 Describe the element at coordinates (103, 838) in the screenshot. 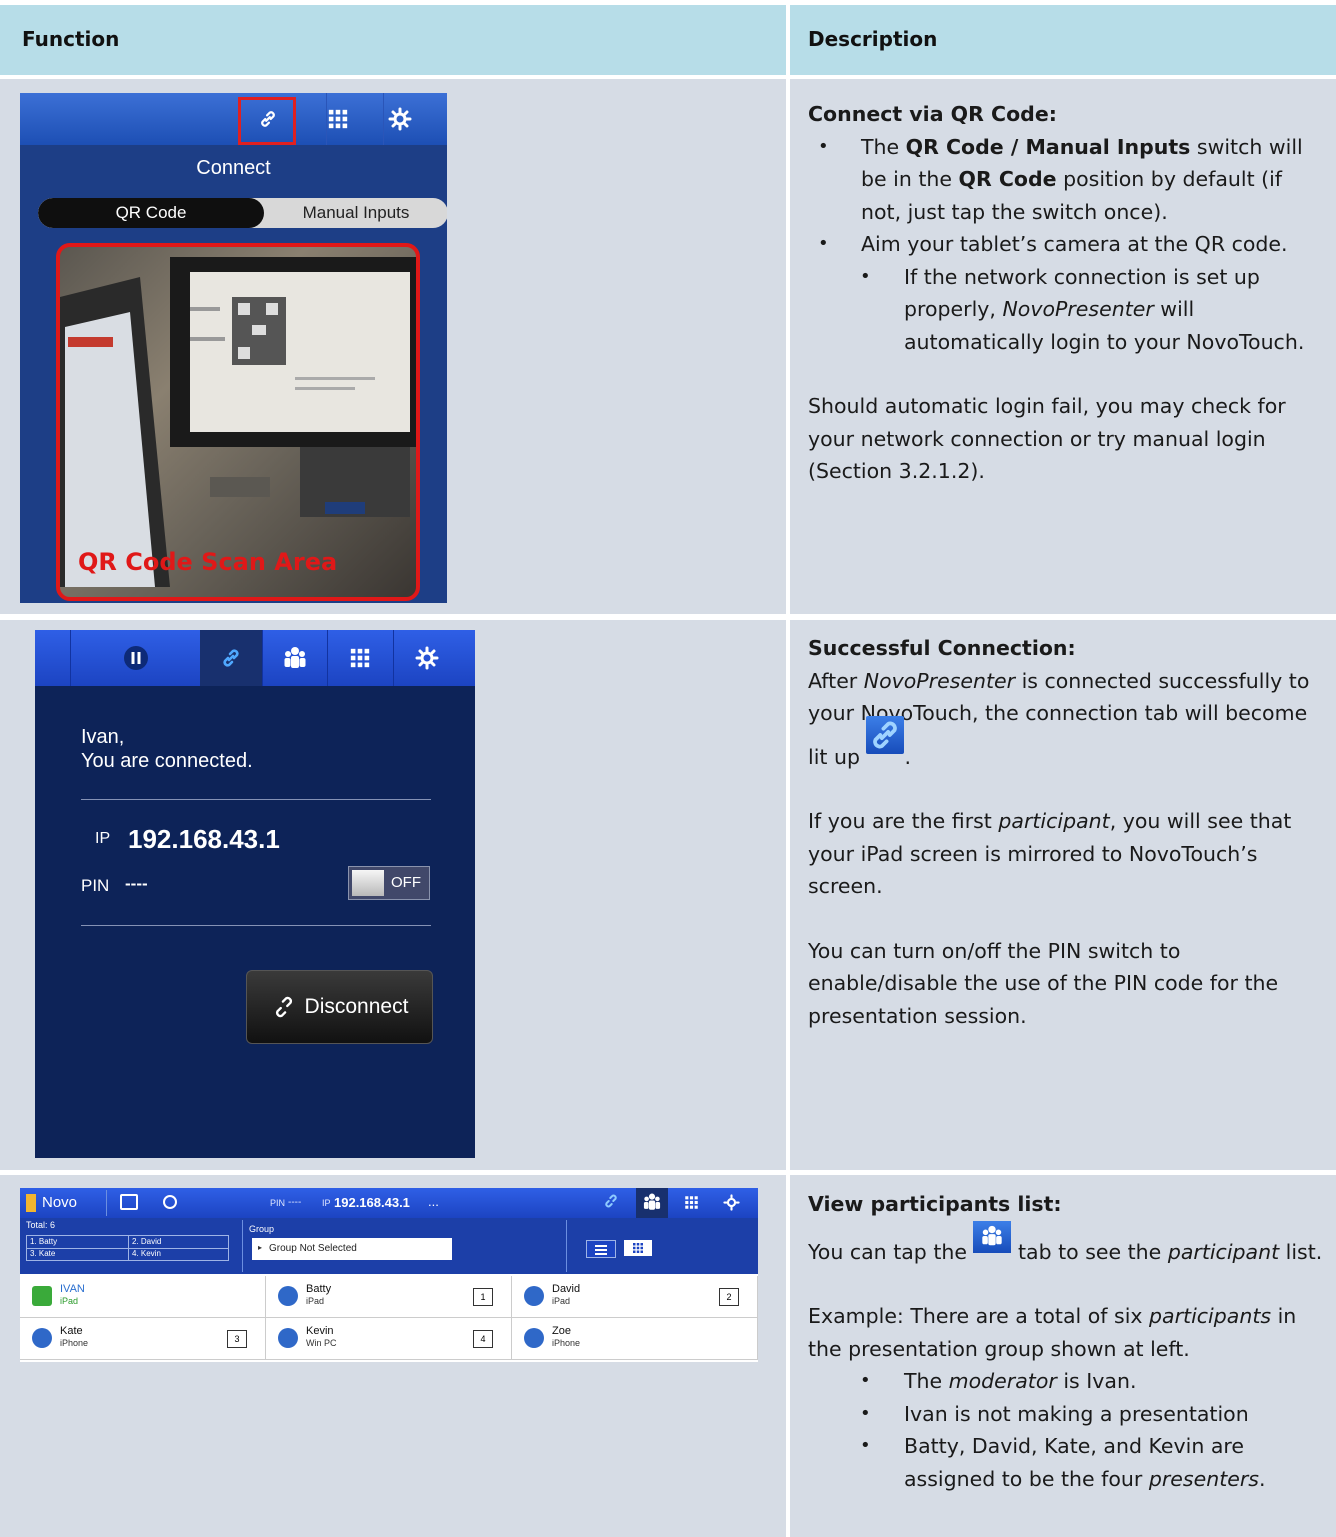

I see `ip-label: IP` at that location.